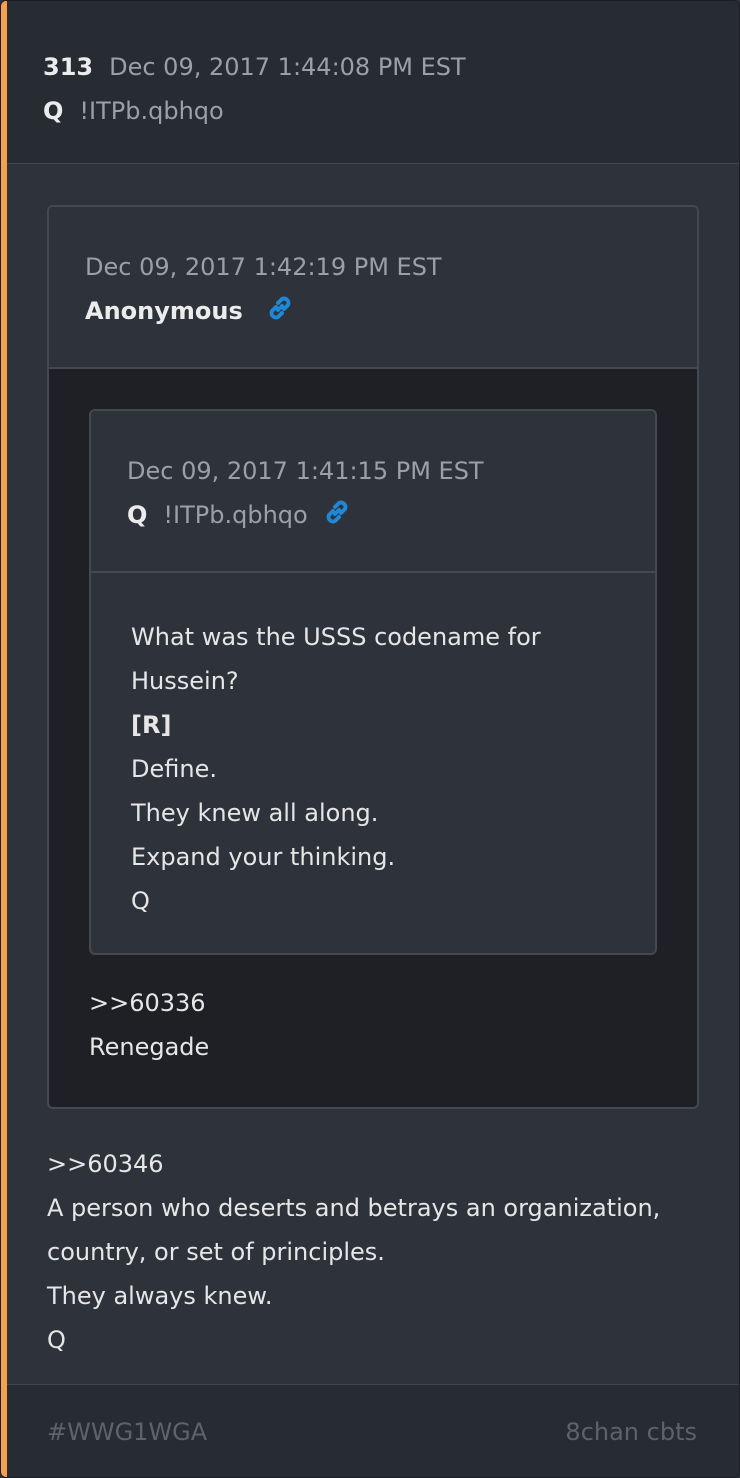  Describe the element at coordinates (391, 515) in the screenshot. I see `quoted-post-inner-author-line: Q !ITPb.qbhqo` at that location.